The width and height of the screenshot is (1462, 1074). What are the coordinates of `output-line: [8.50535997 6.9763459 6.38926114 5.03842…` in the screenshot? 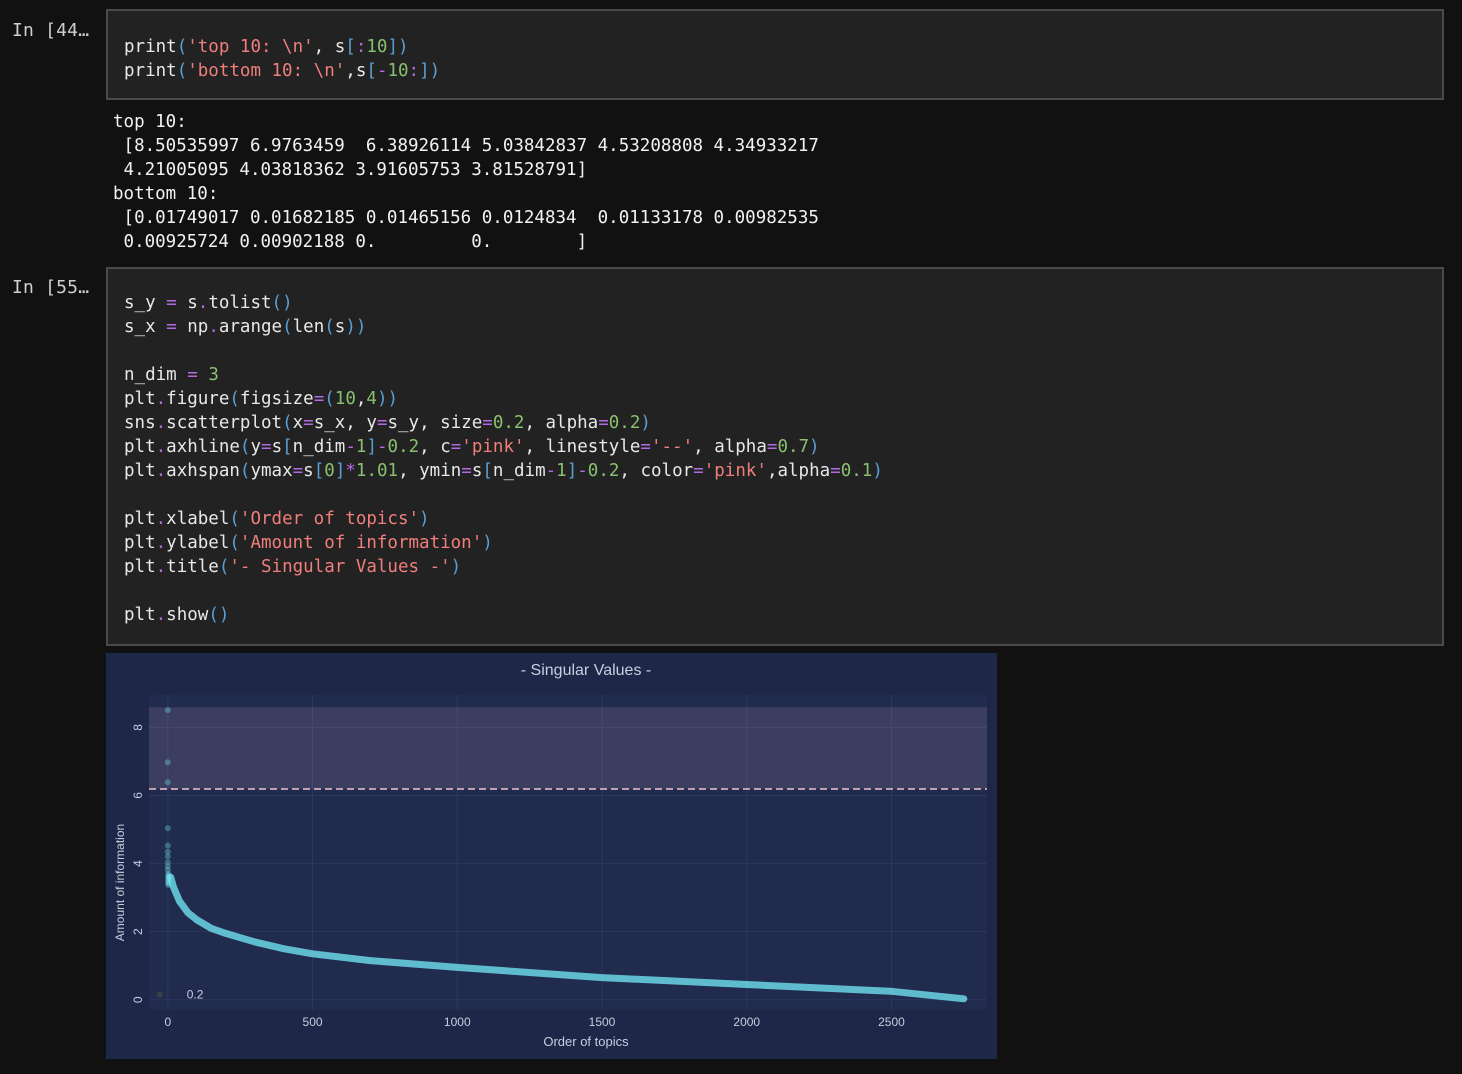 It's located at (466, 146).